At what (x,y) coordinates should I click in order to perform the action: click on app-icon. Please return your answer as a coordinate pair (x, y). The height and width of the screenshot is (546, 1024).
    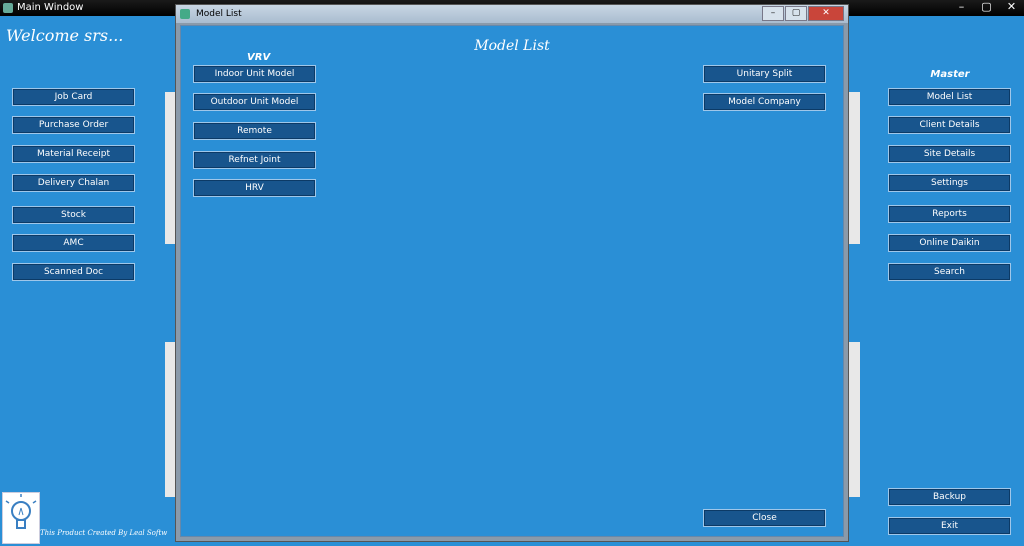
    Looking at the image, I should click on (8, 8).